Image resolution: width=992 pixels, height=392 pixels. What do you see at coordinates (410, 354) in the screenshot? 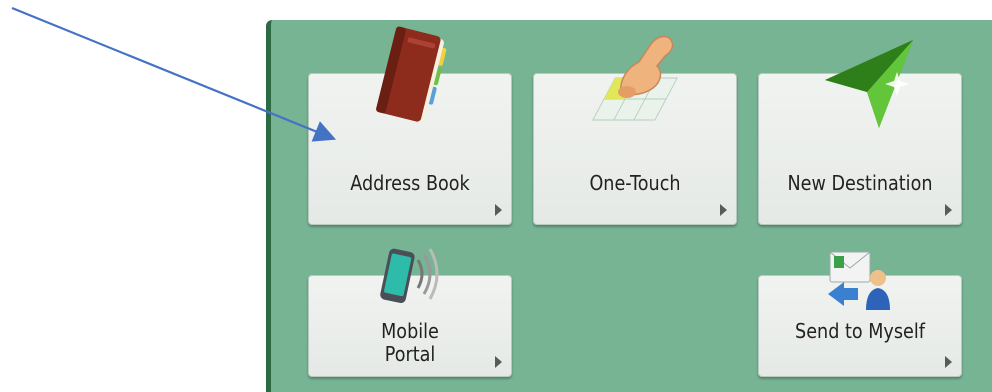
I see `mobile-portal-label-line2: Portal` at bounding box center [410, 354].